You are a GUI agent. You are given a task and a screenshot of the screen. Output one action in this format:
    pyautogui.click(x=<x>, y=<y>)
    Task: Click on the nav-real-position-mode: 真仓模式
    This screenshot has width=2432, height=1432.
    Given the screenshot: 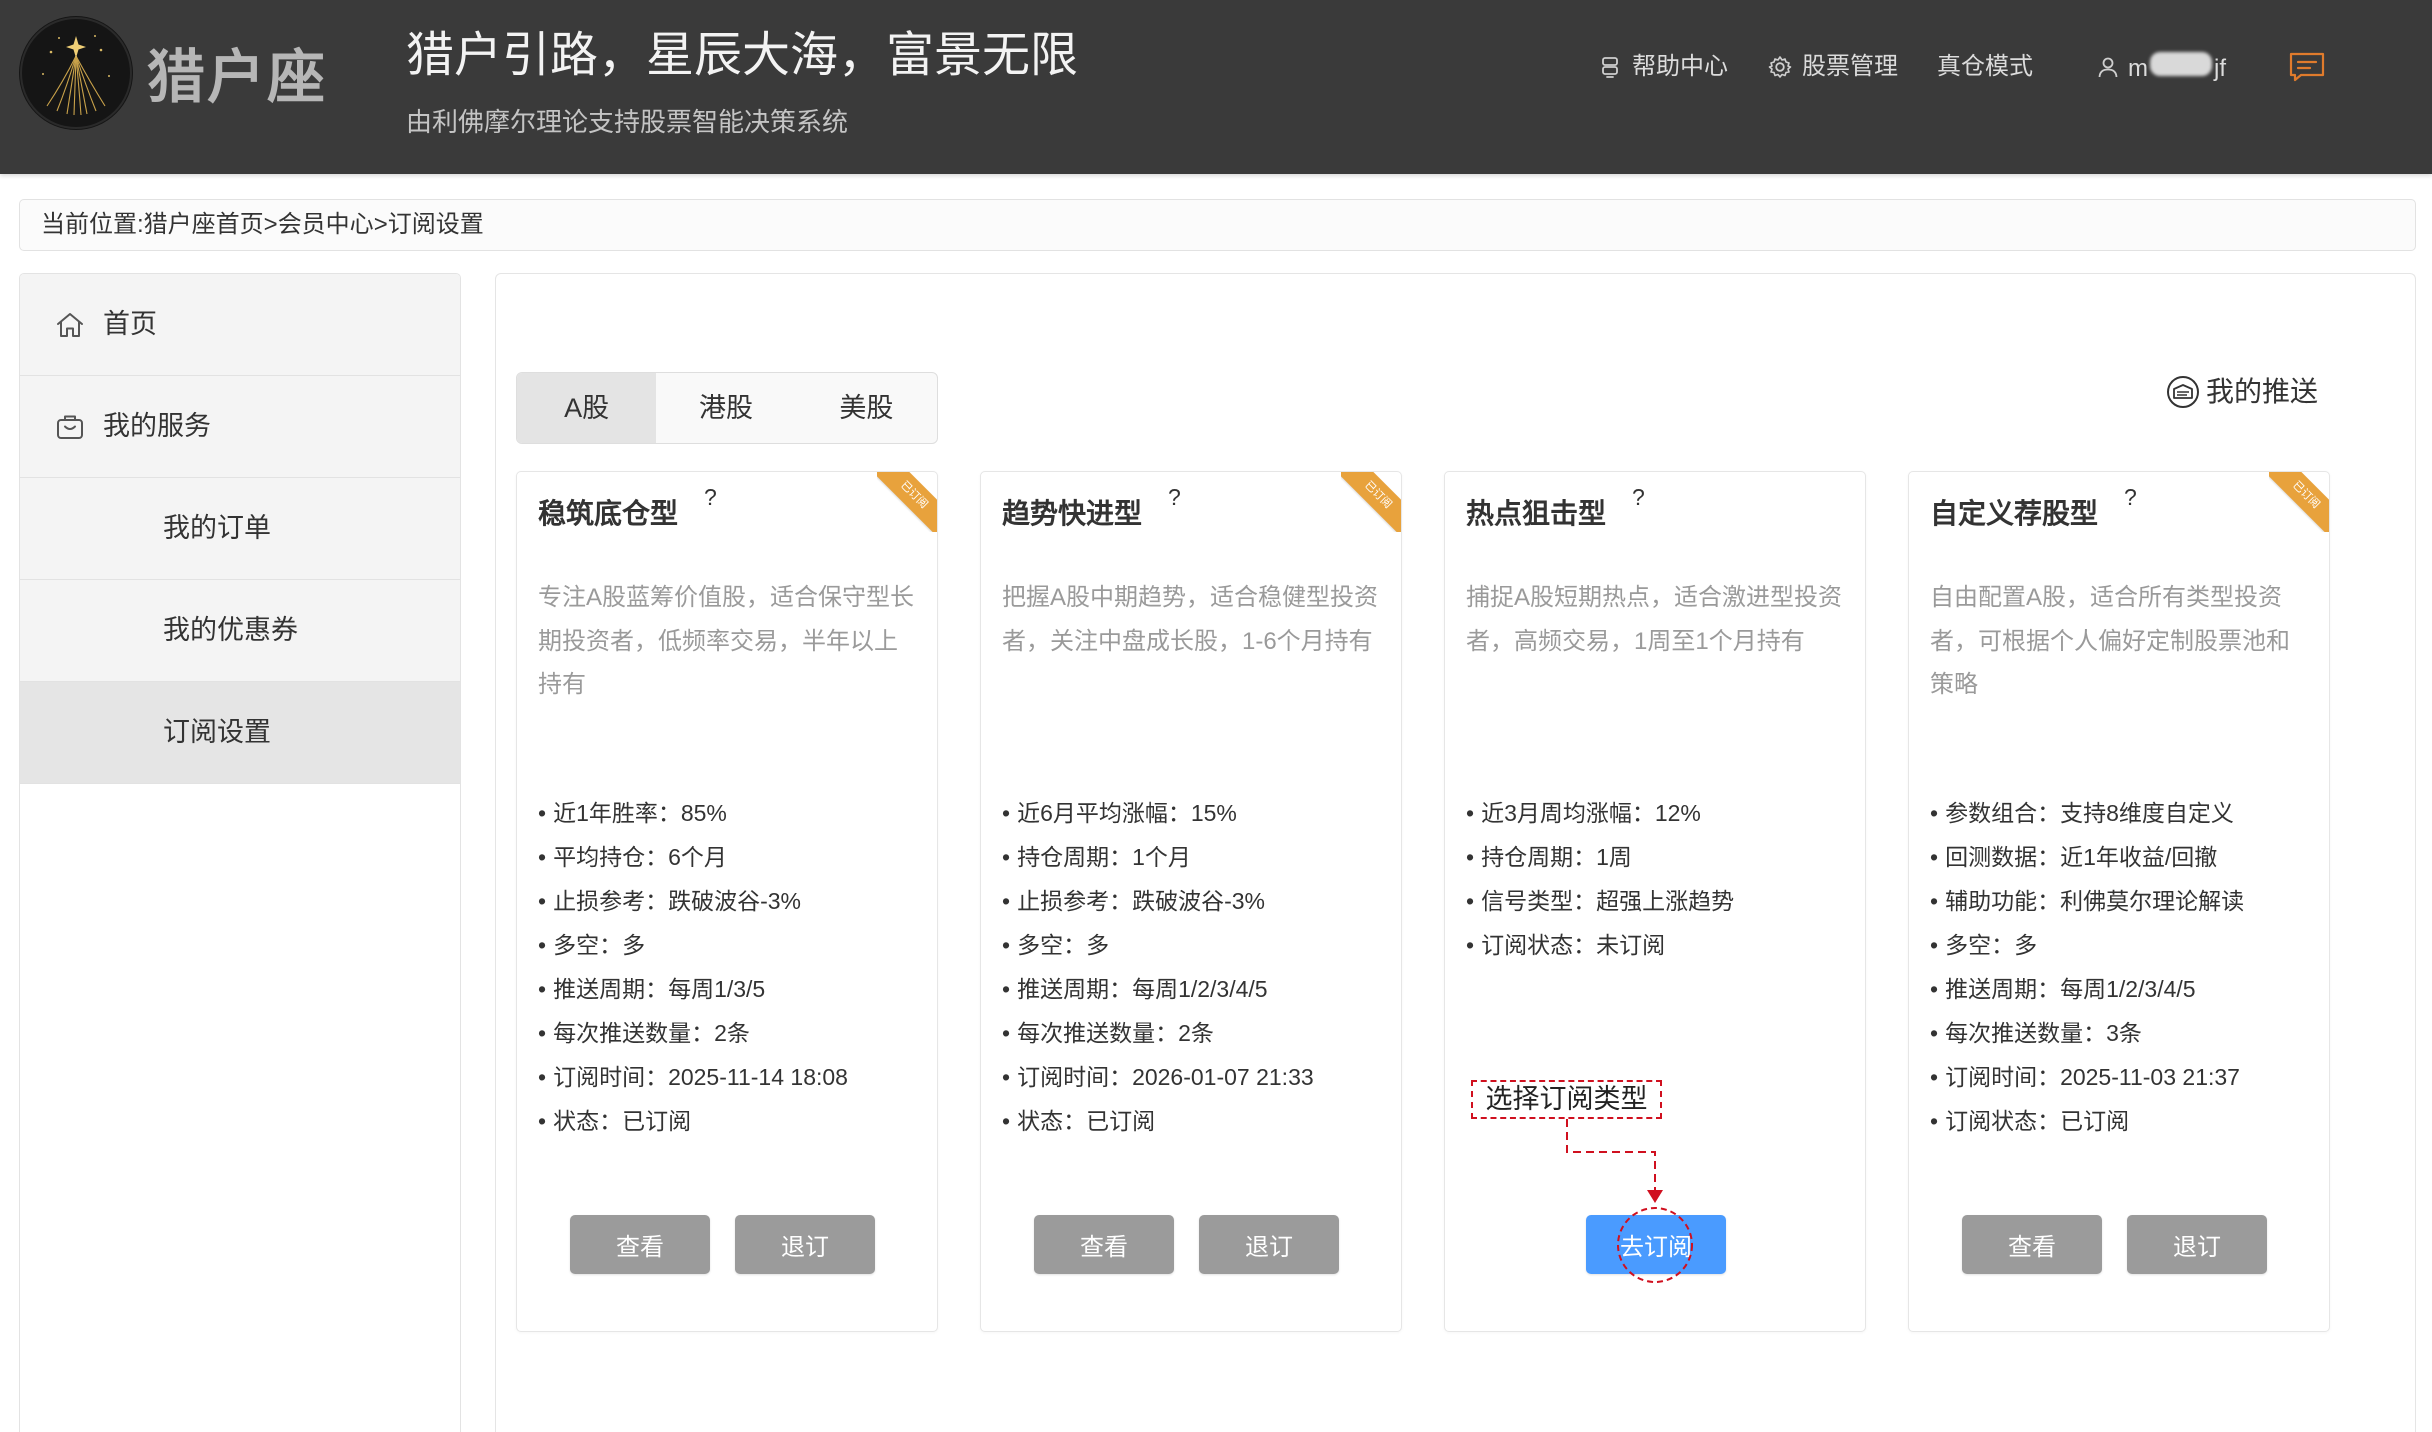 What is the action you would take?
    pyautogui.click(x=1985, y=67)
    